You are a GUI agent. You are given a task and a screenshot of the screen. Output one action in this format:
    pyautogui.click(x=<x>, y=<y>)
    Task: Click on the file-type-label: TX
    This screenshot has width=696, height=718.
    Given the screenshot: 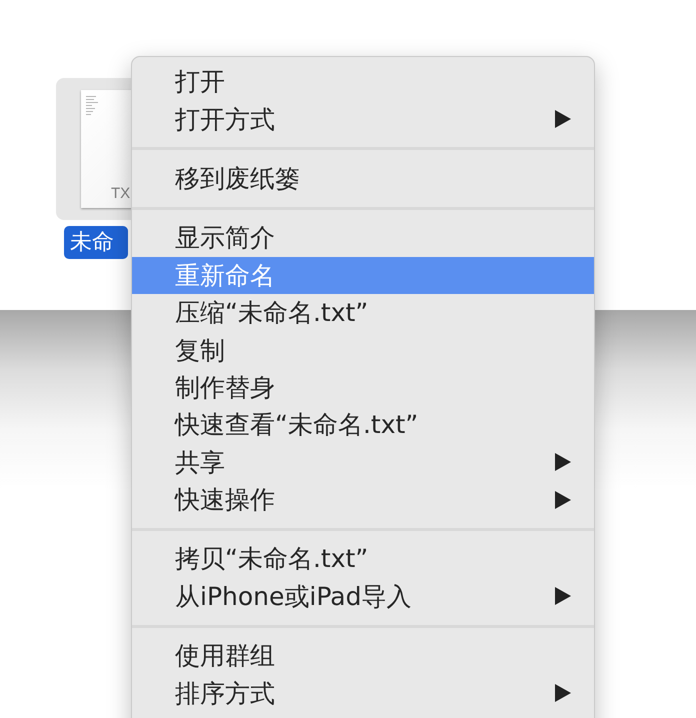 What is the action you would take?
    pyautogui.click(x=120, y=193)
    